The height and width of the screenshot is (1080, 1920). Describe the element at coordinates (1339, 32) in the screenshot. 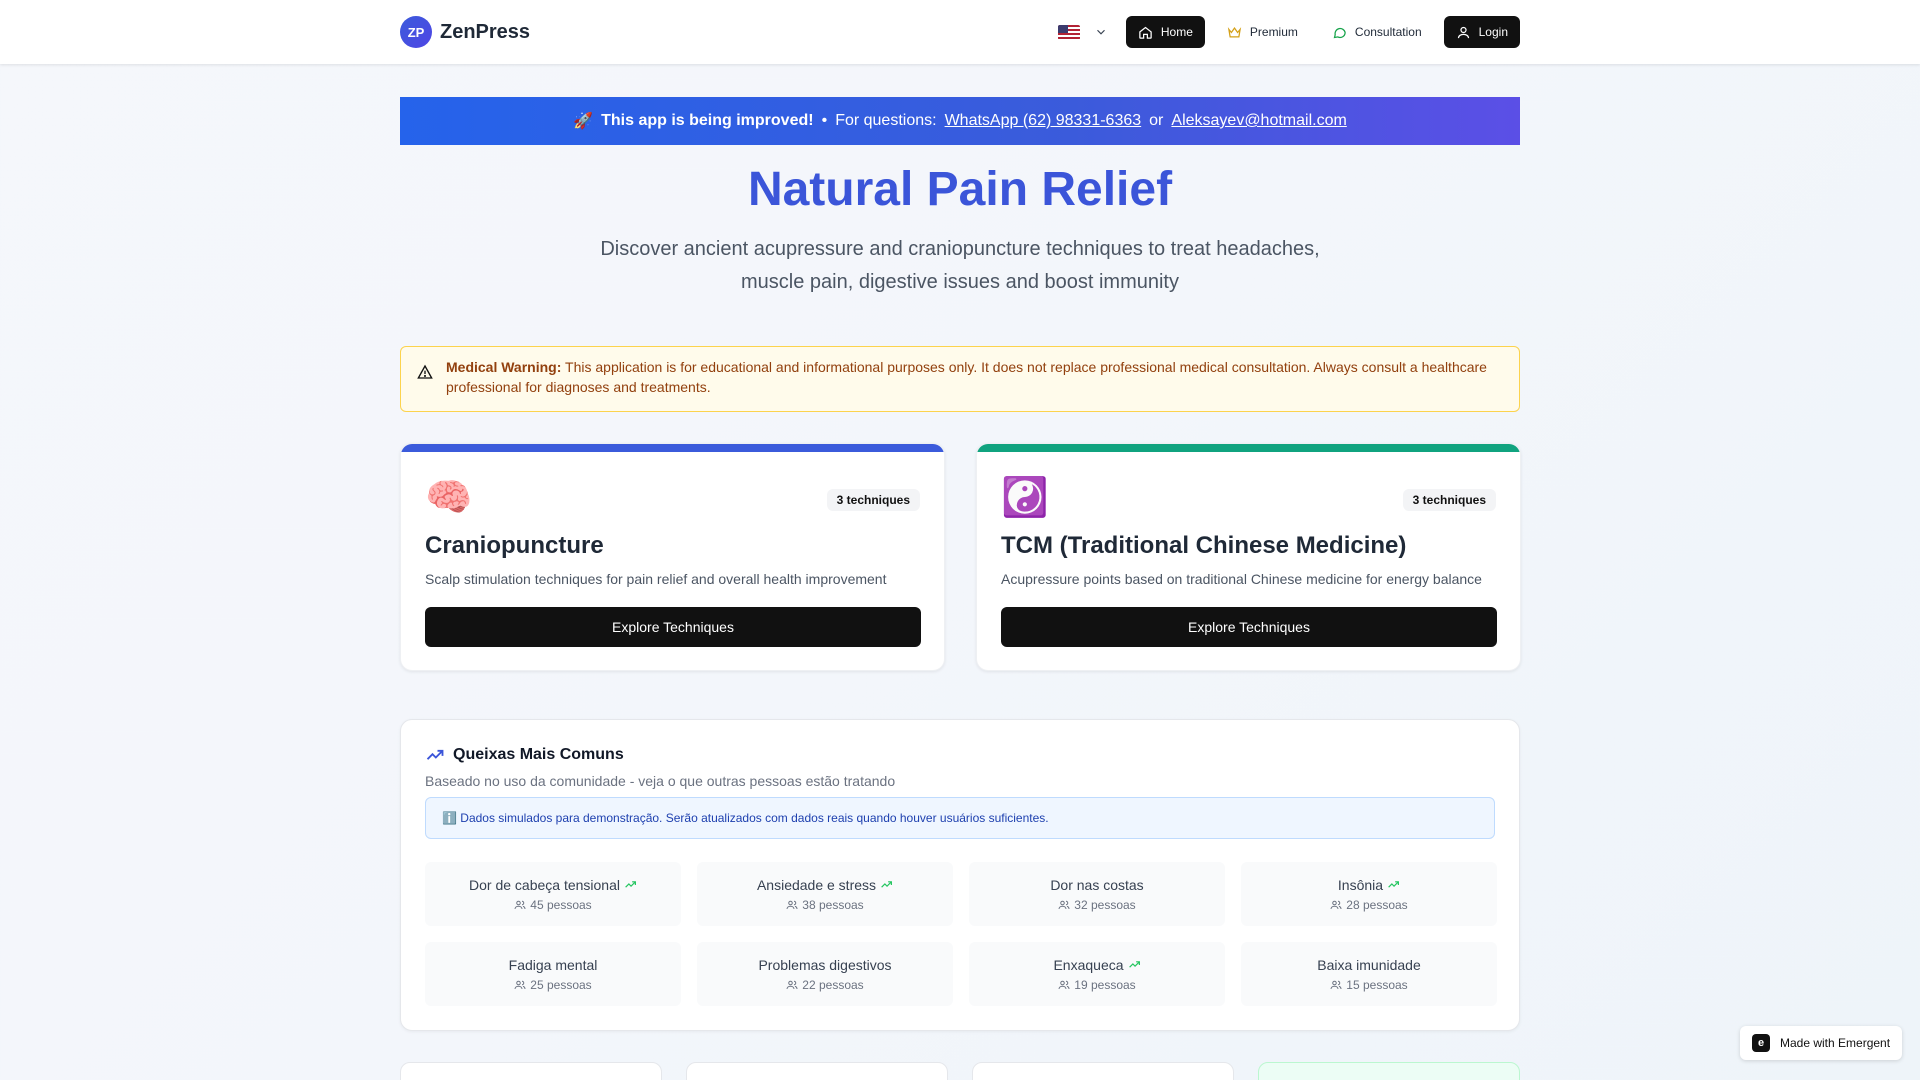

I see `chat-icon` at that location.